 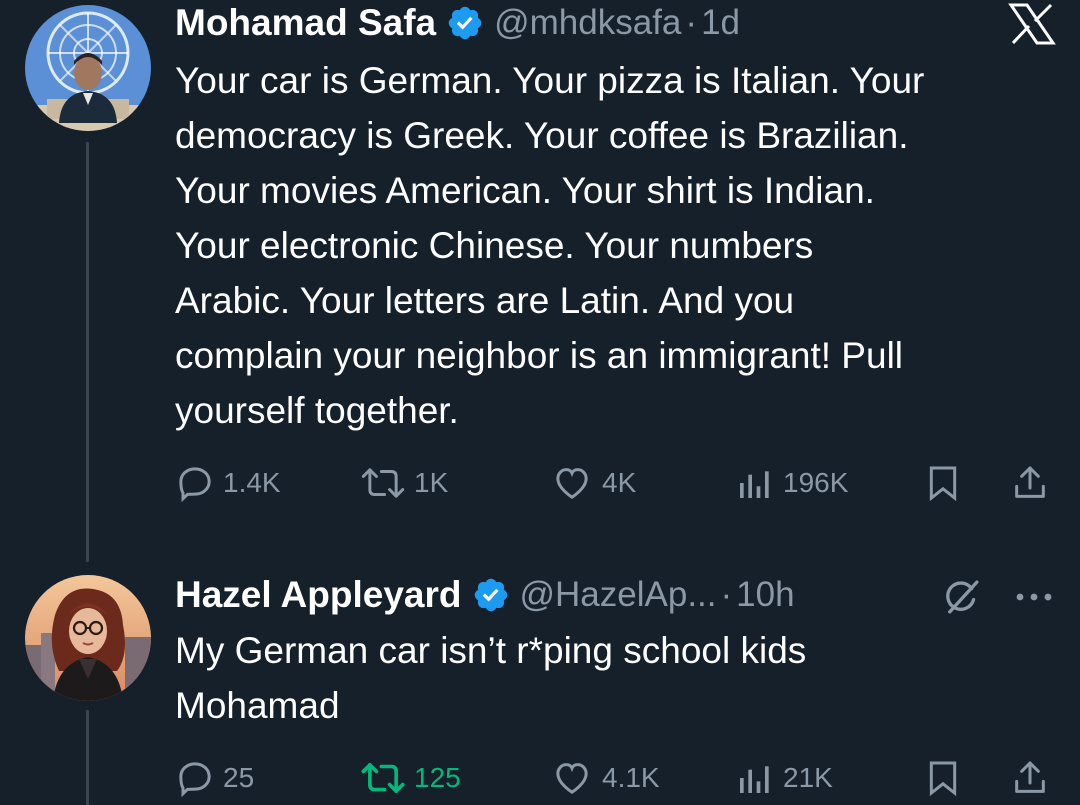 What do you see at coordinates (305, 23) in the screenshot?
I see `author-name: Mohamad Safa` at bounding box center [305, 23].